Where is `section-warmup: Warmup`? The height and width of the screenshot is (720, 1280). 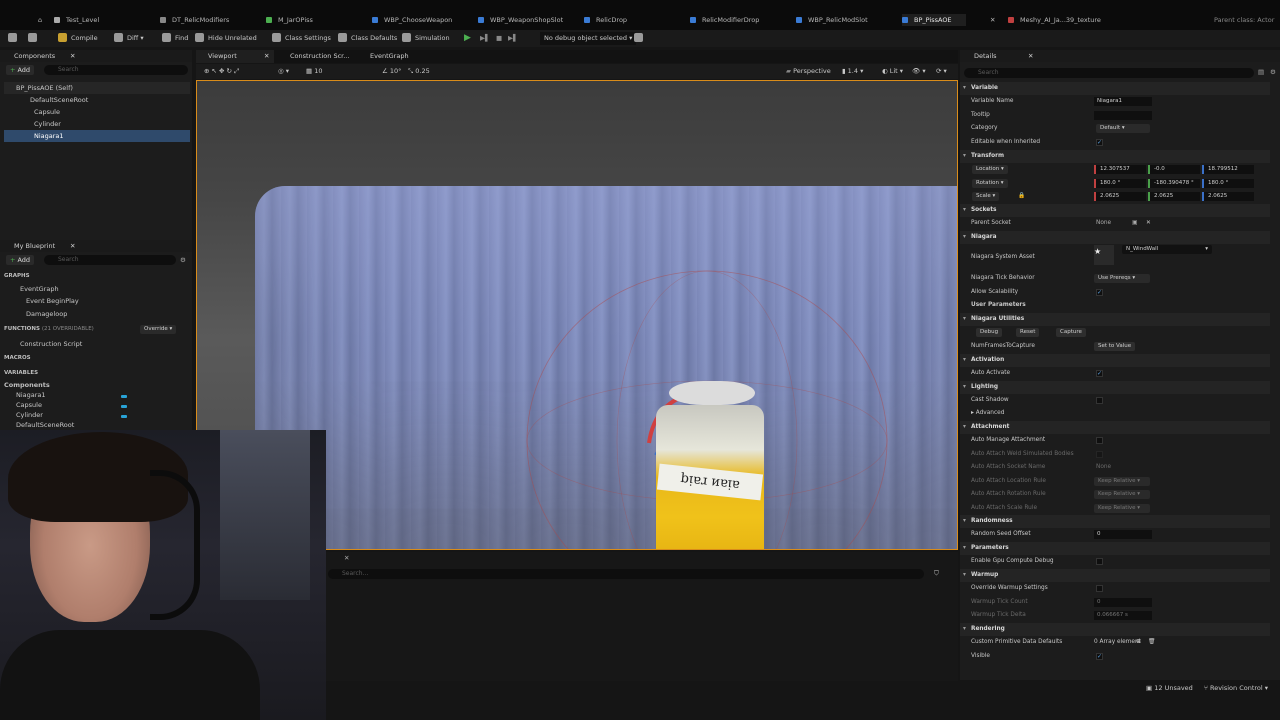 section-warmup: Warmup is located at coordinates (1115, 575).